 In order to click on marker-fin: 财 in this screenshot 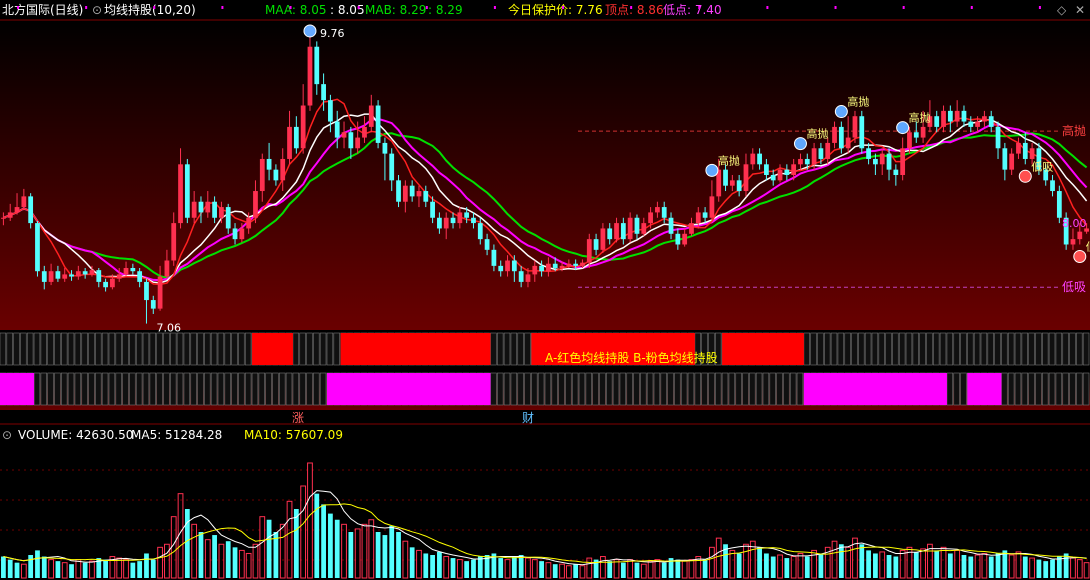, I will do `click(528, 418)`.